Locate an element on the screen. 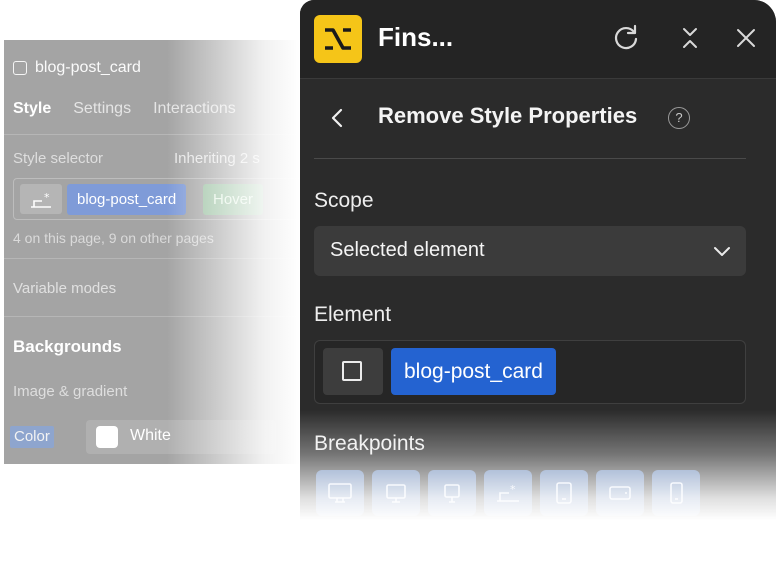  tablet-icon is located at coordinates (564, 493).